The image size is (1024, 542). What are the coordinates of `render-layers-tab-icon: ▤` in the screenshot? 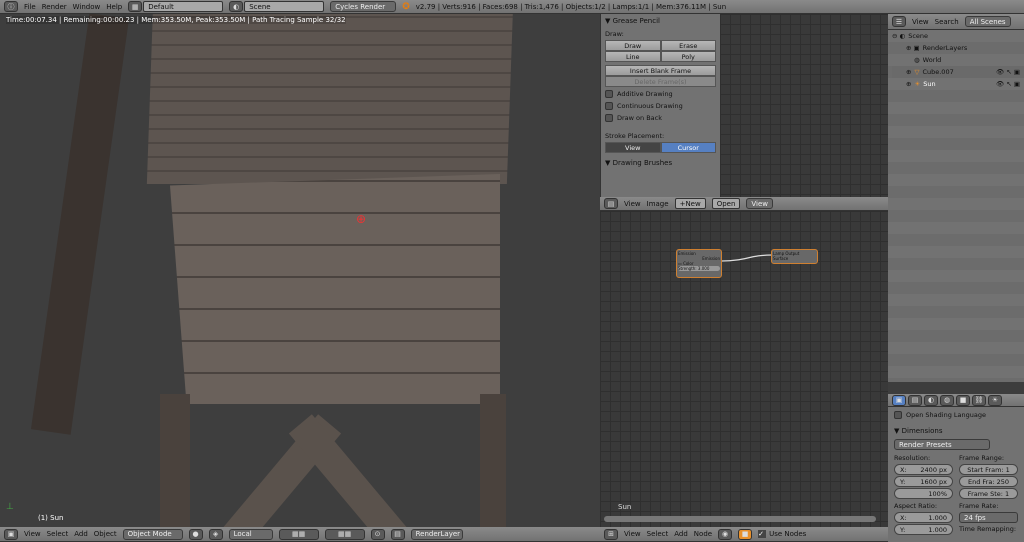 It's located at (915, 400).